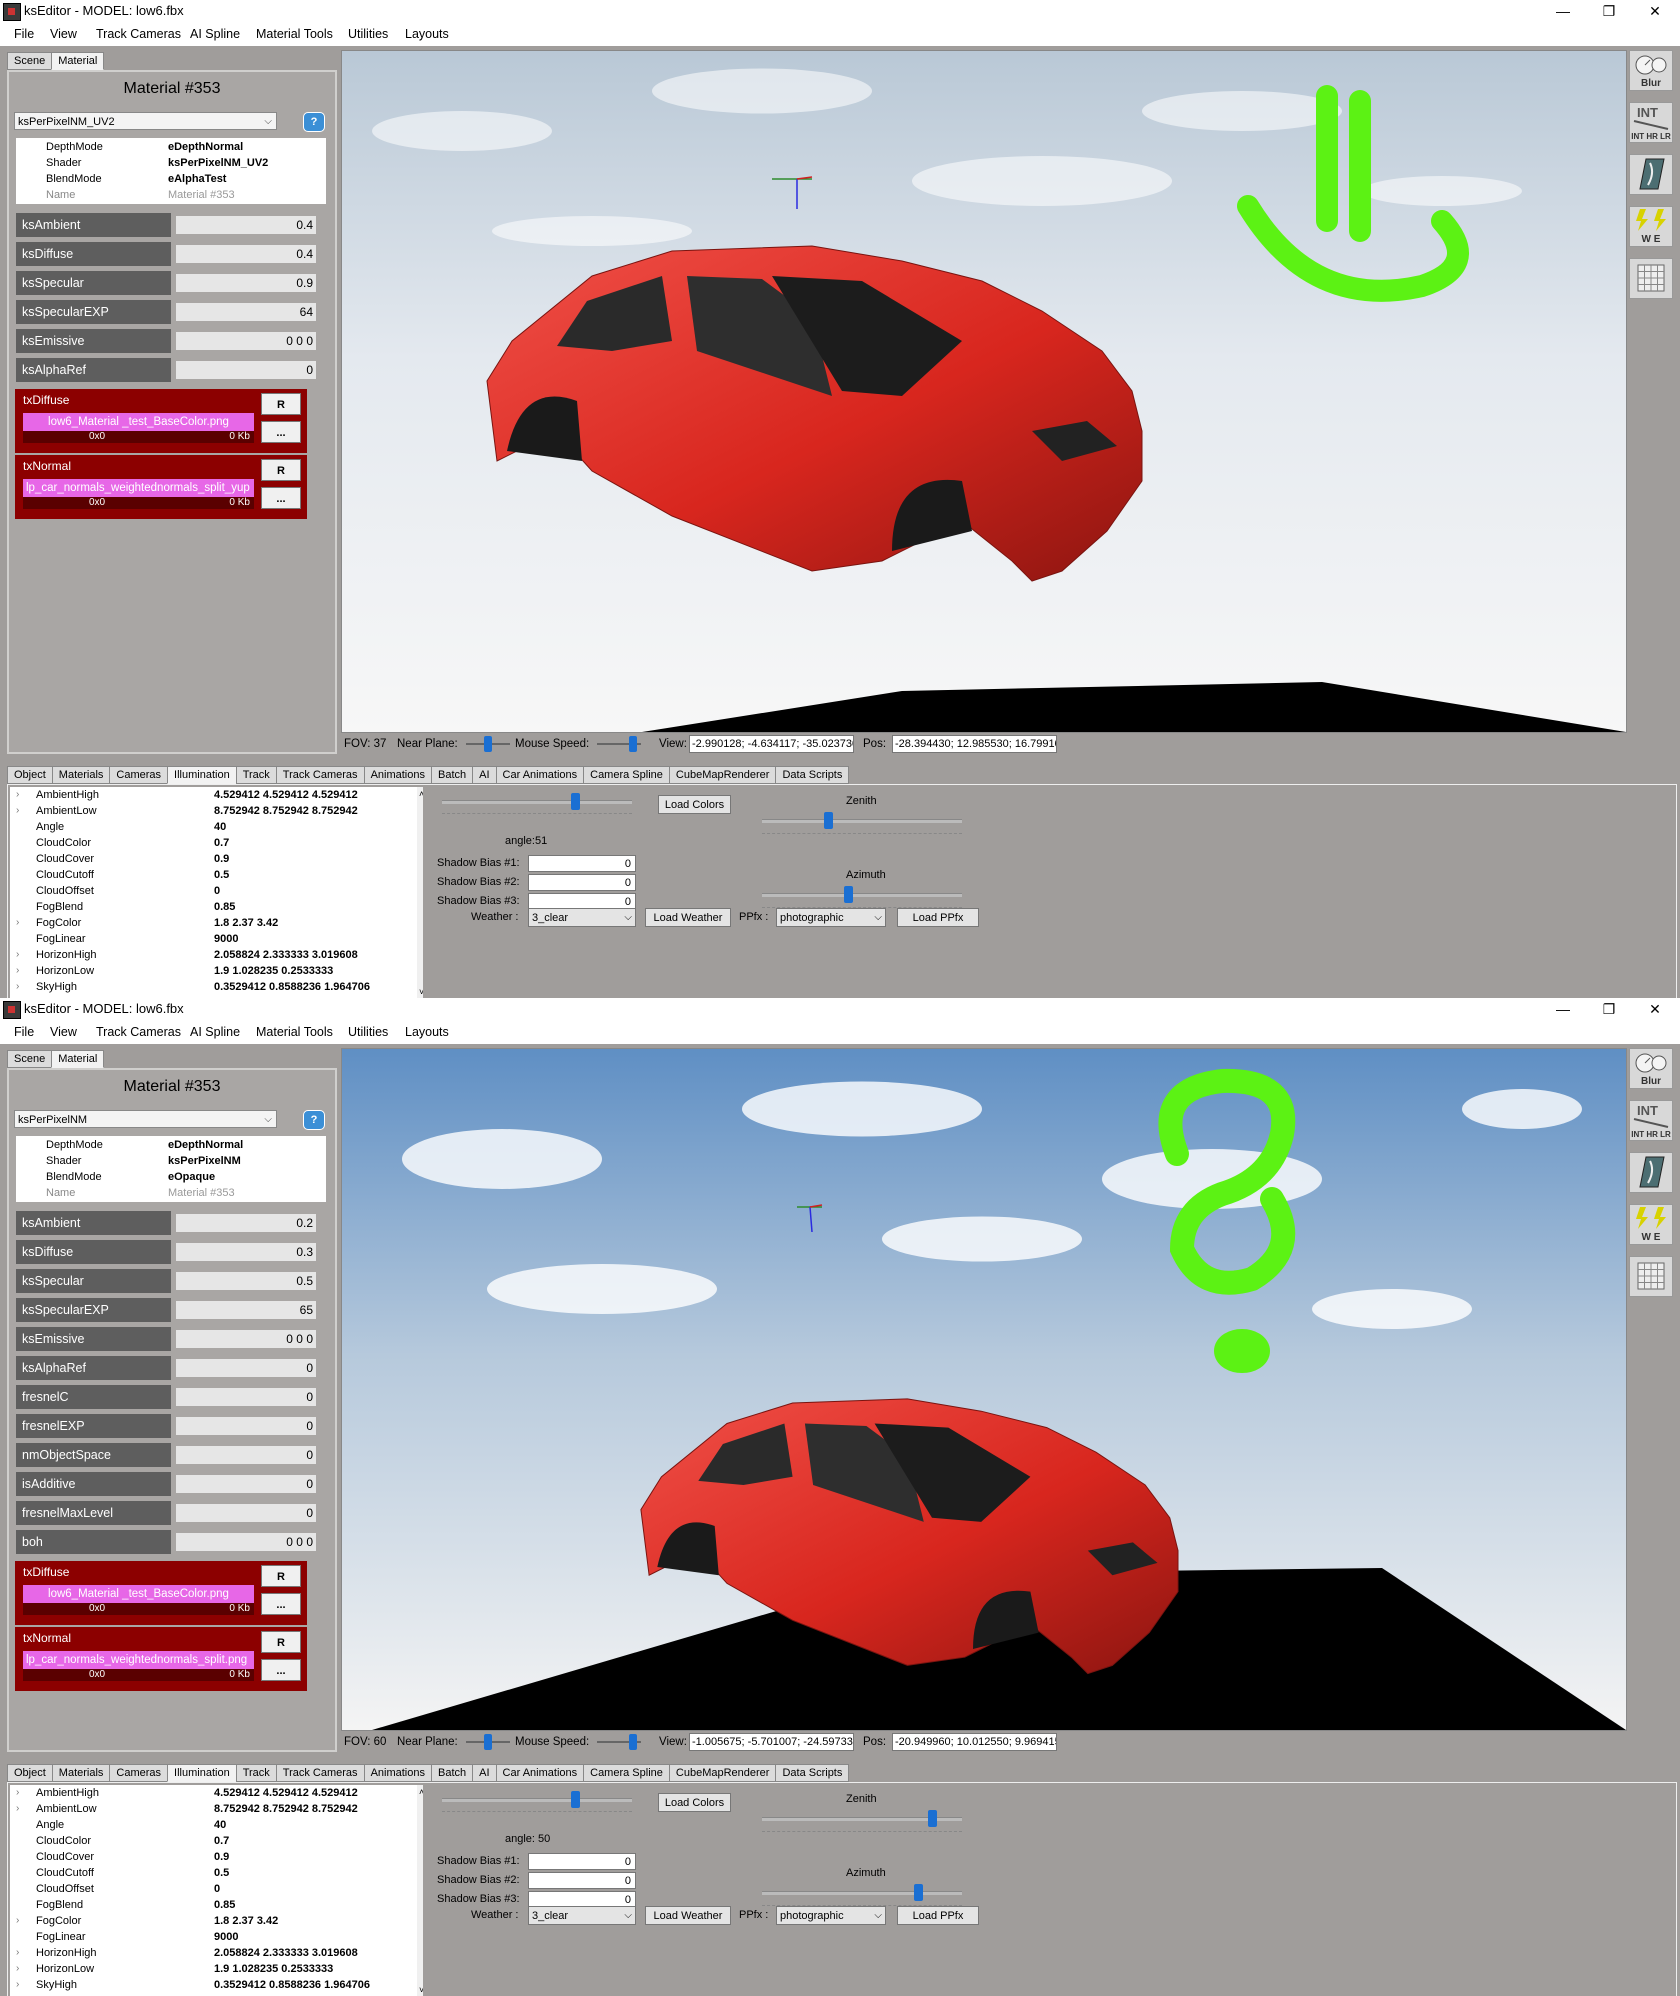 The image size is (1680, 1996). What do you see at coordinates (216, 957) in the screenshot?
I see `tree-row: › HorizonHigh 2.058824 2.333333 3.019608` at bounding box center [216, 957].